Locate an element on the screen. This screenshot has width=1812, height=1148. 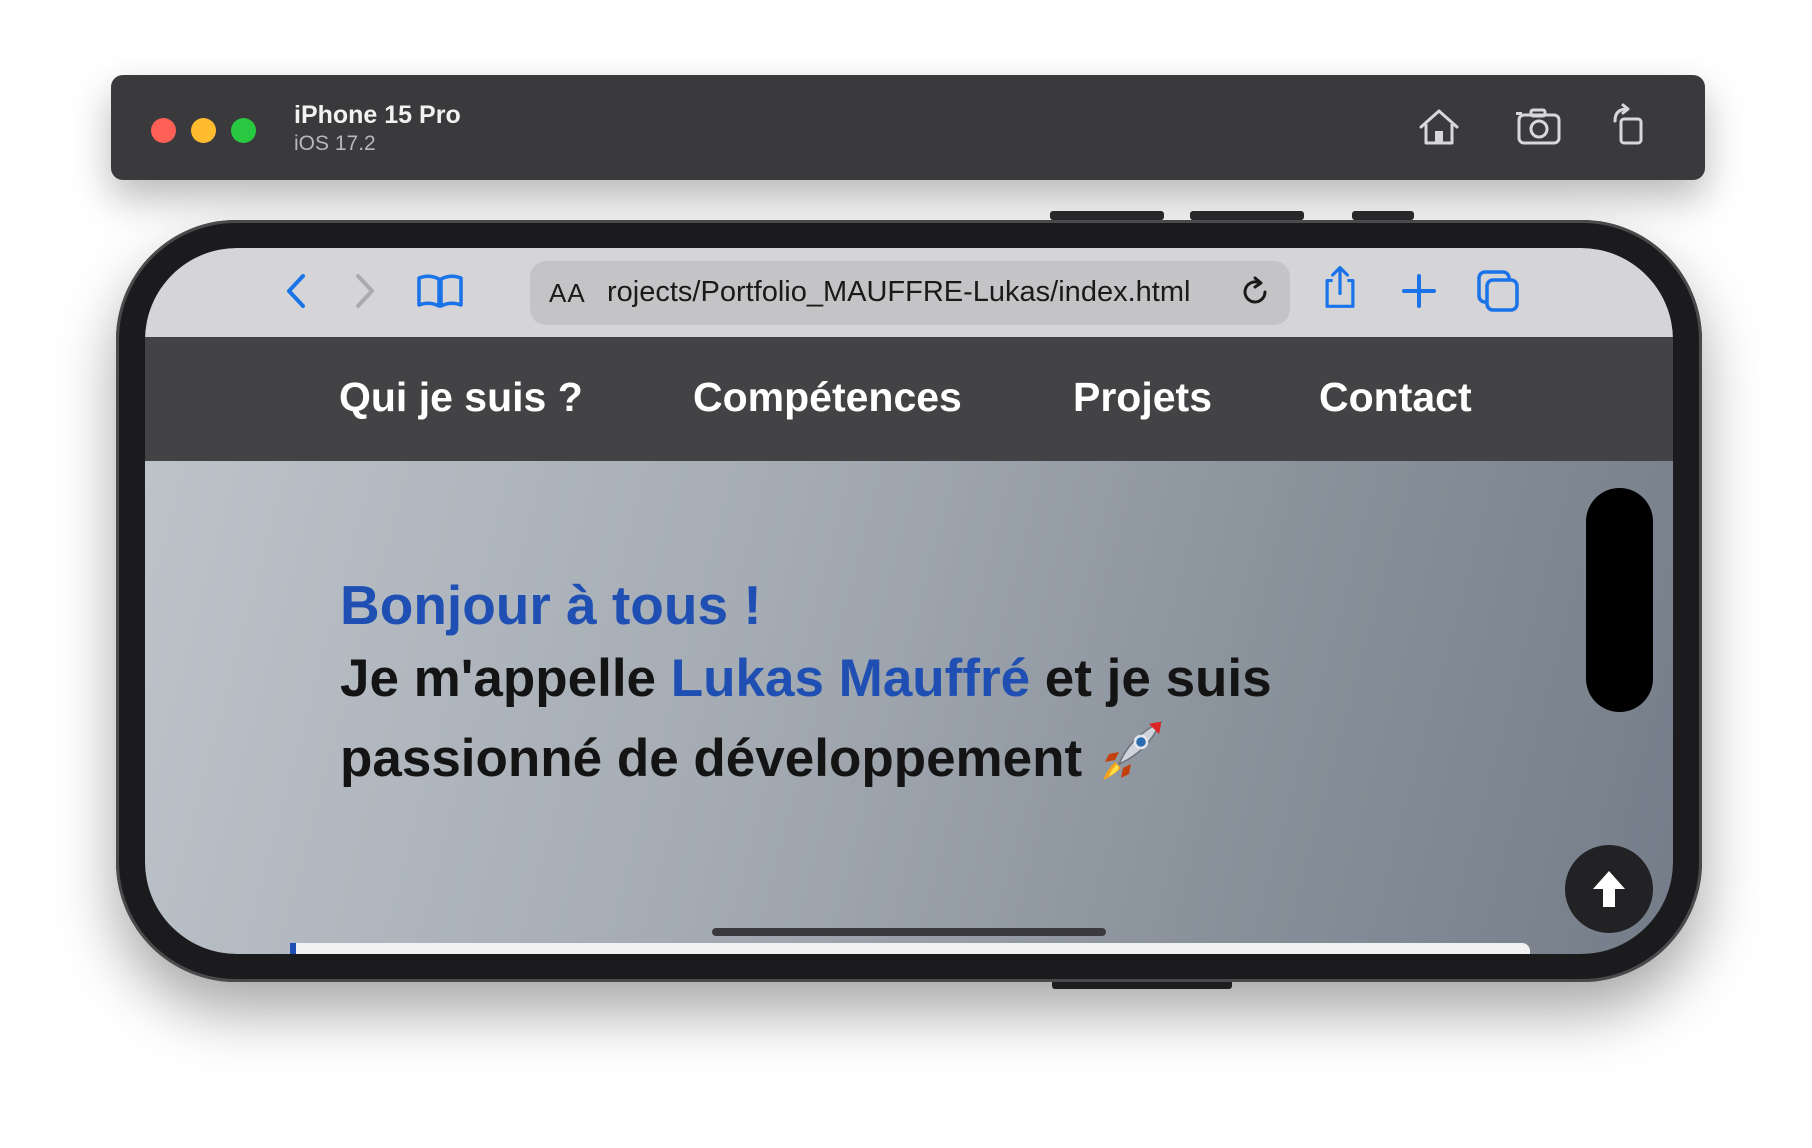
bookmarks-book-icon is located at coordinates (440, 291).